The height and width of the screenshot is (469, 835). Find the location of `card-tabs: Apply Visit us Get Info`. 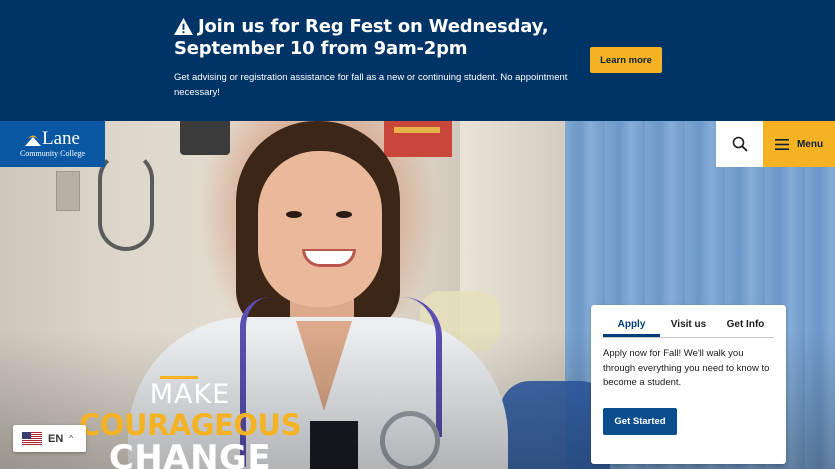

card-tabs: Apply Visit us Get Info is located at coordinates (688, 328).